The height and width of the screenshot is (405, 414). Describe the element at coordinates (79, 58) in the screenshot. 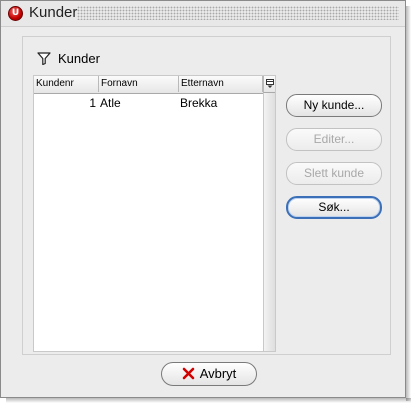

I see `group-label: Kunder` at that location.